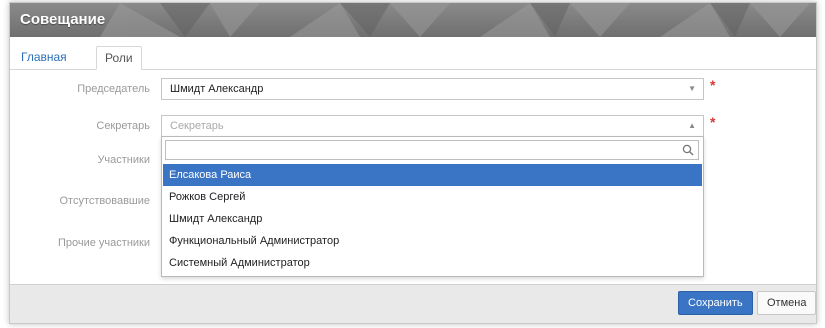 Image resolution: width=825 pixels, height=328 pixels. What do you see at coordinates (692, 125) in the screenshot?
I see `chevron-up-icon: ▲` at bounding box center [692, 125].